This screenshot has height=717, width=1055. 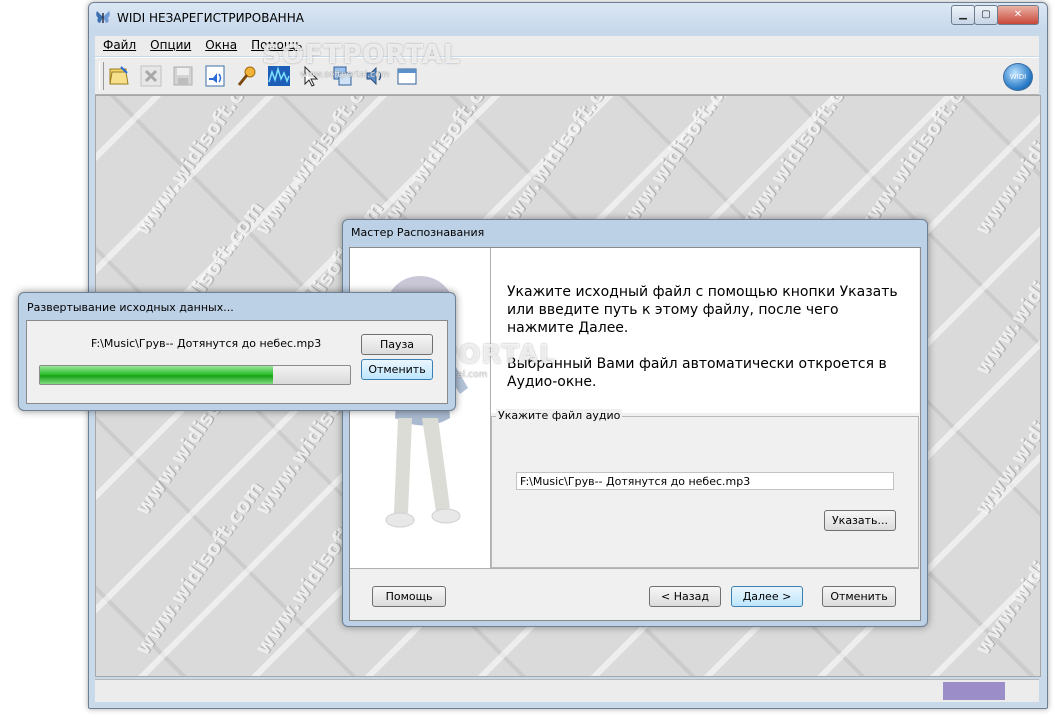 What do you see at coordinates (1018, 77) in the screenshot?
I see `widi-globe-icon: WIDI` at bounding box center [1018, 77].